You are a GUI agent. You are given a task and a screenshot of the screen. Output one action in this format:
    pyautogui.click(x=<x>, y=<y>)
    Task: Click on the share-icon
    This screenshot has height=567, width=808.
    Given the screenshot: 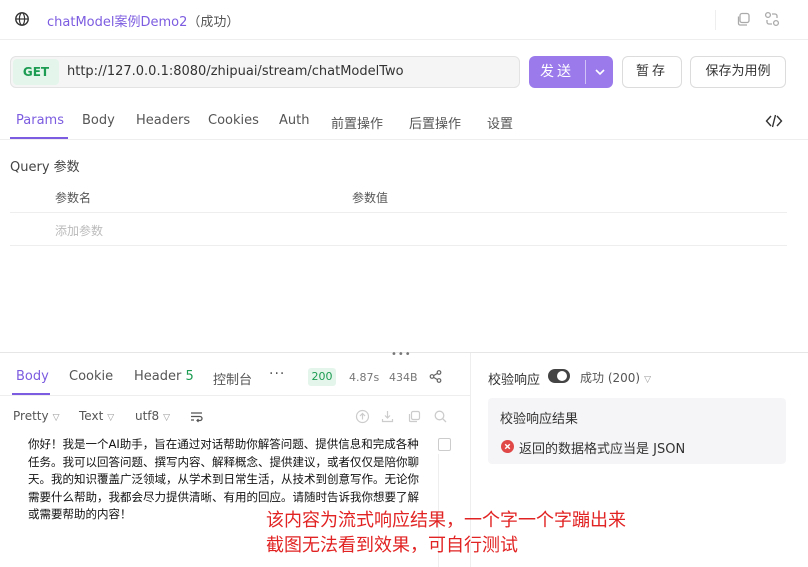 What is the action you would take?
    pyautogui.click(x=435, y=376)
    